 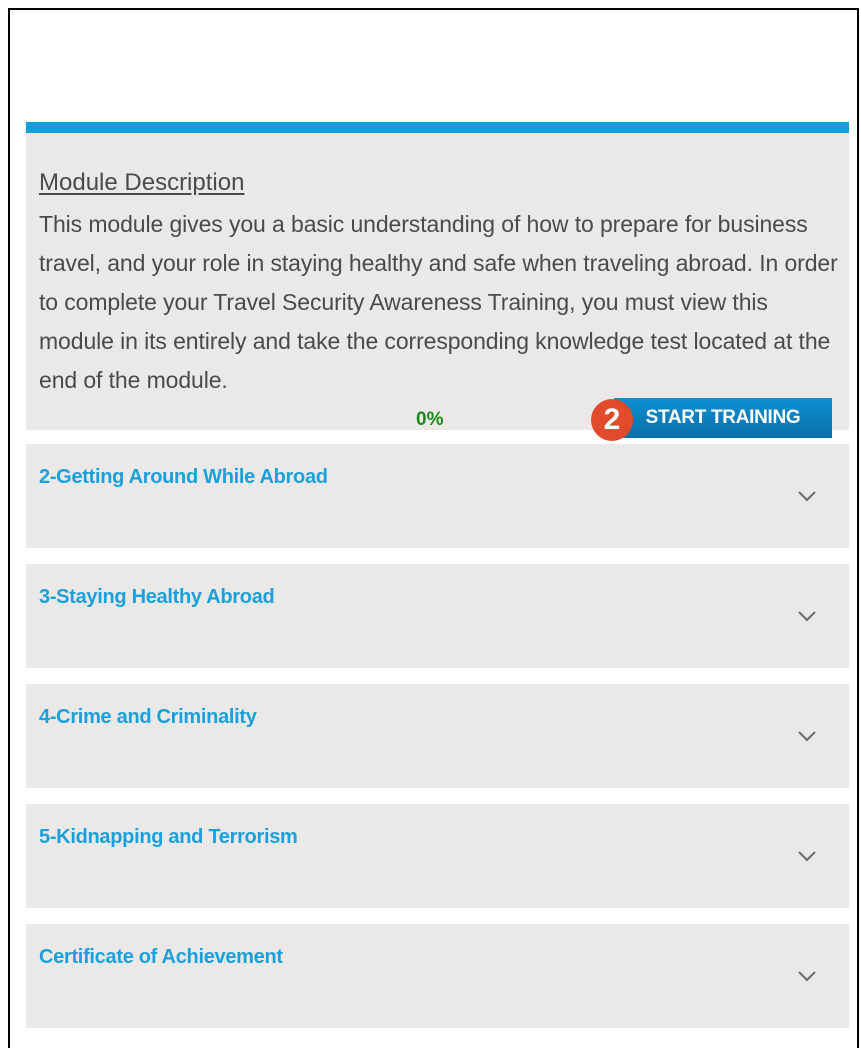 What do you see at coordinates (183, 477) in the screenshot?
I see `section-title: 2-Getting Around While Abroad` at bounding box center [183, 477].